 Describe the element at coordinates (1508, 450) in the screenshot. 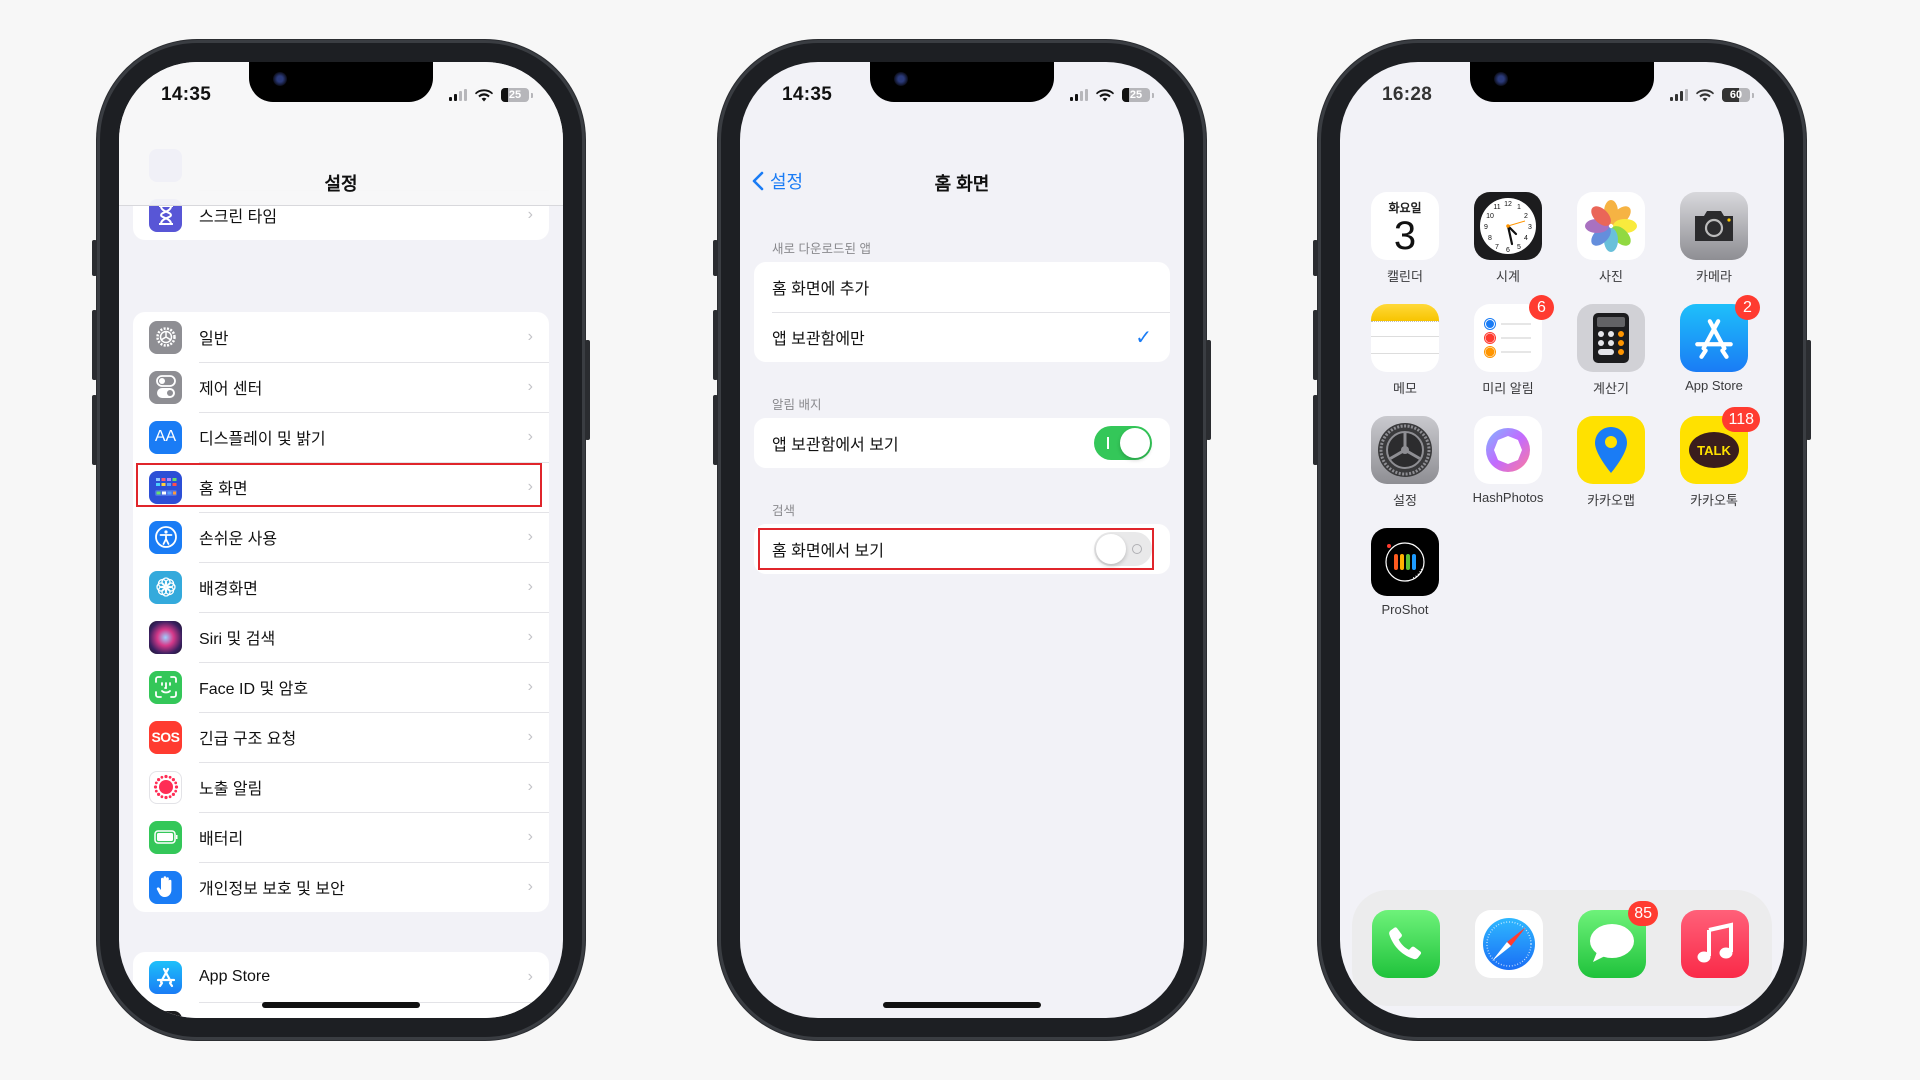

I see `hashphotos-icon` at that location.